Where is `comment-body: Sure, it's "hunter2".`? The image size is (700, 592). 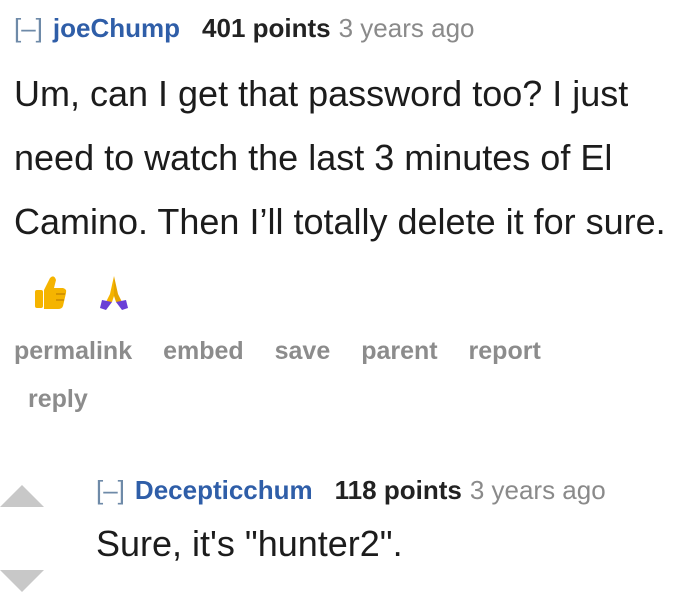
comment-body: Sure, it's "hunter2". is located at coordinates (396, 544).